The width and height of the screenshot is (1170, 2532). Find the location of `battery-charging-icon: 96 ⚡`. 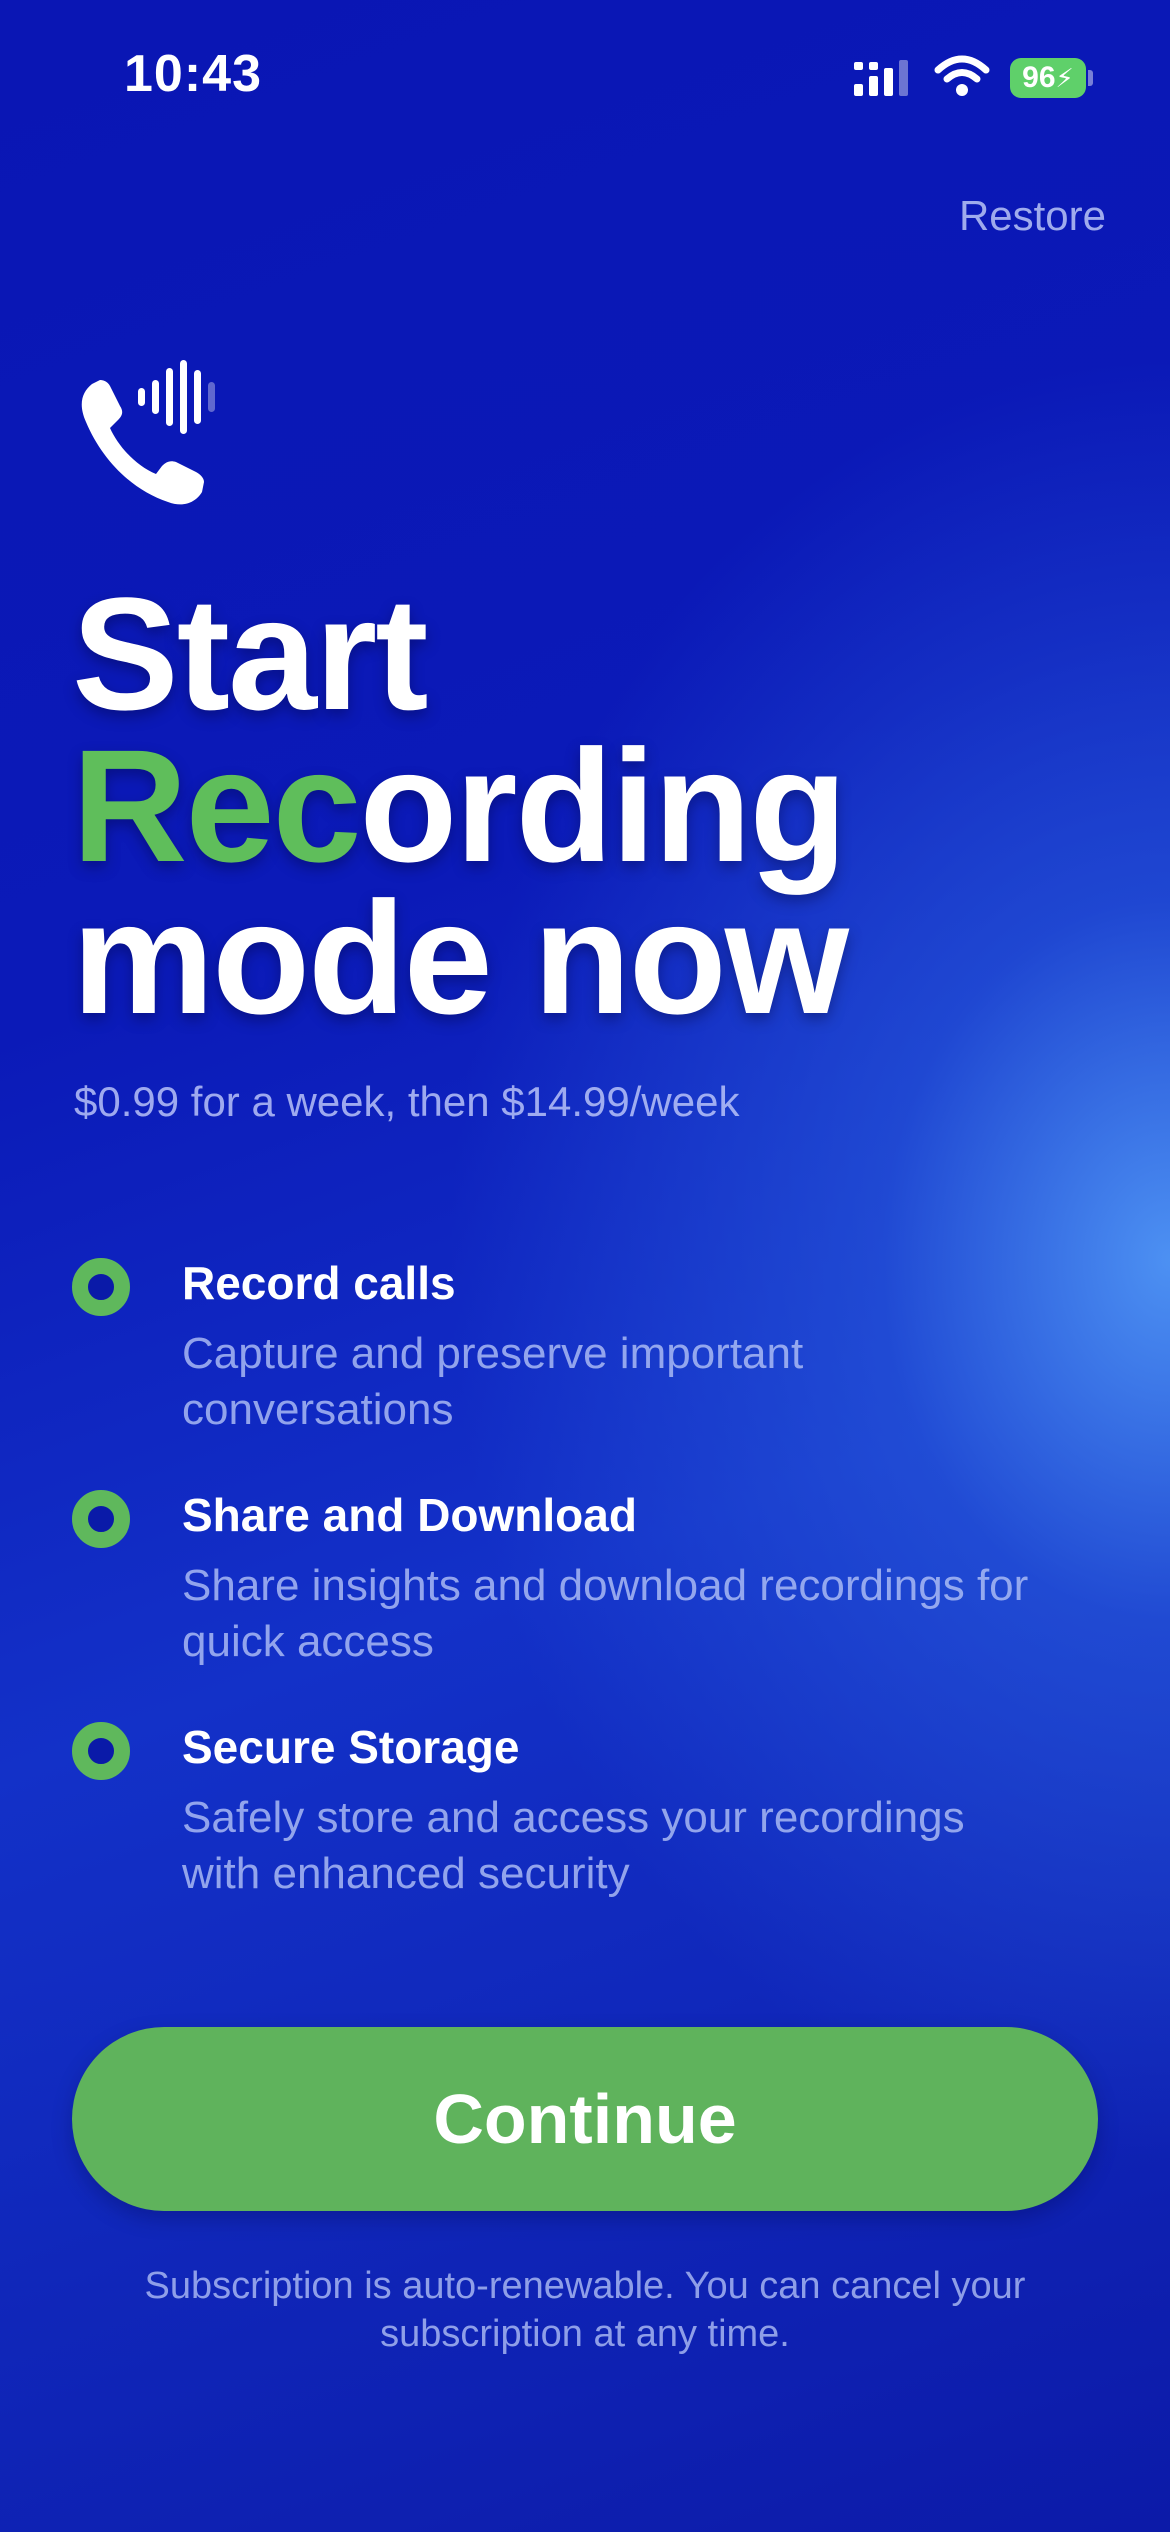

battery-charging-icon: 96 ⚡ is located at coordinates (1048, 78).